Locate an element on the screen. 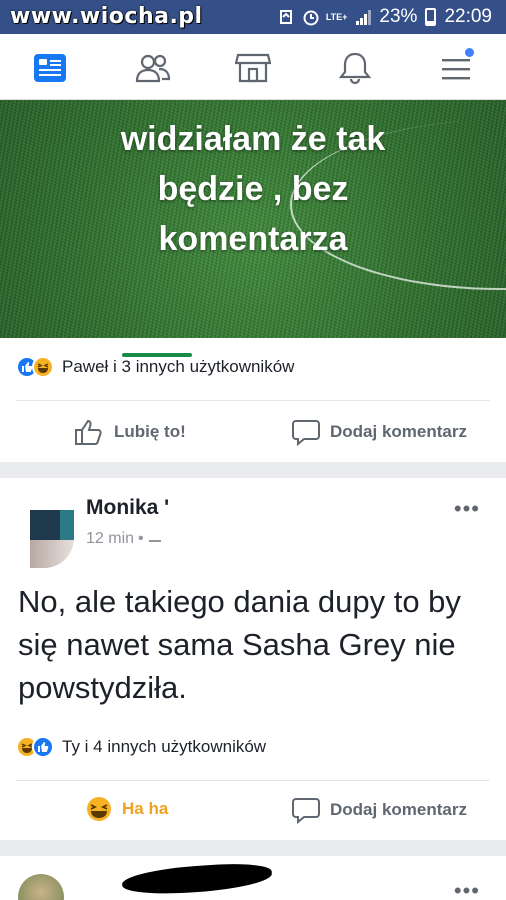  notifications-icon is located at coordinates (355, 68).